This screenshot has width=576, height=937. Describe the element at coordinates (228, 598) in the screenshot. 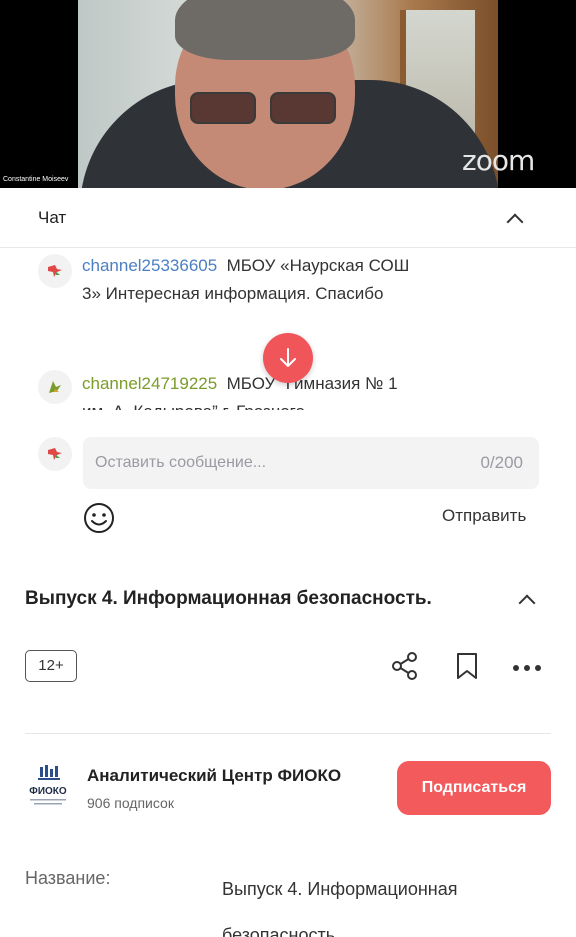

I see `episode-title: Выпуск 4. Информационная безопасность.` at that location.